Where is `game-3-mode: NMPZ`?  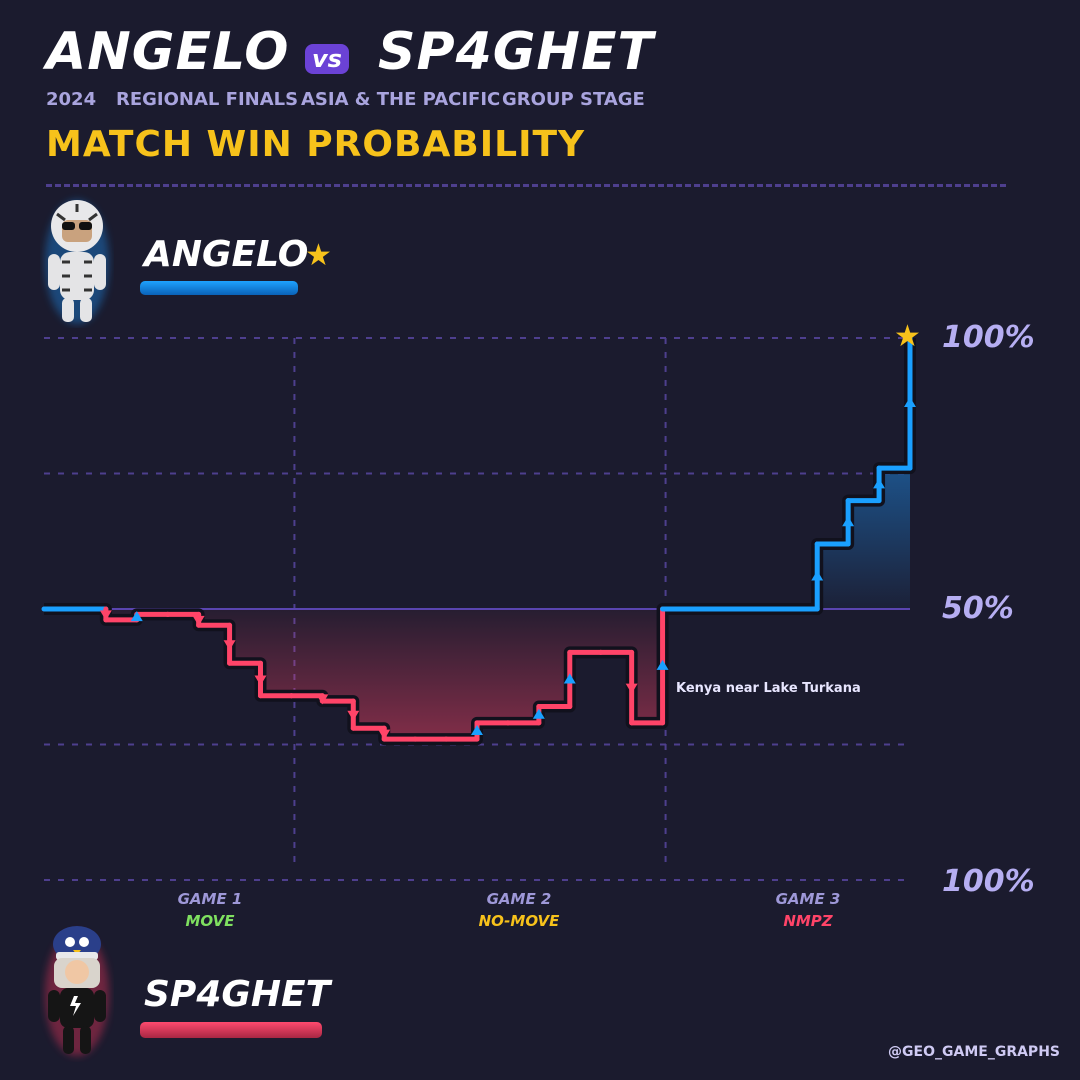 game-3-mode: NMPZ is located at coordinates (808, 921).